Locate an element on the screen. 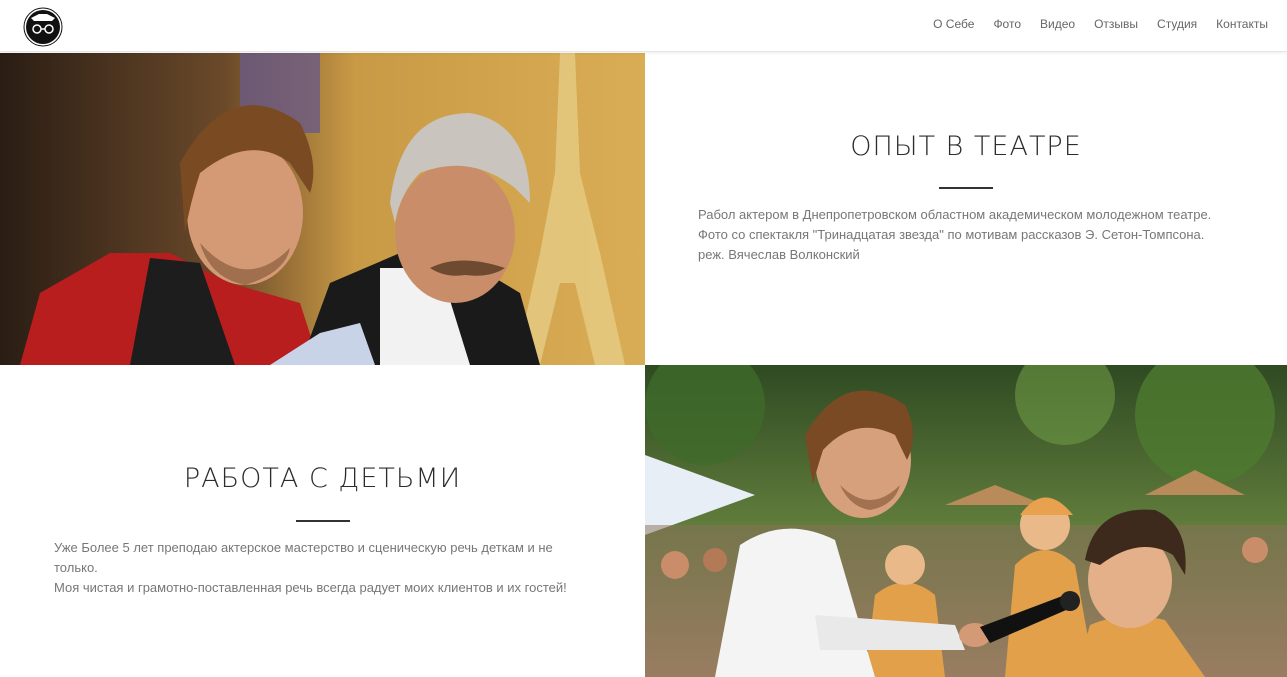 This screenshot has width=1287, height=677. site-header: О Себе Фото Видео Отзывы Студия Контакты is located at coordinates (643, 26).